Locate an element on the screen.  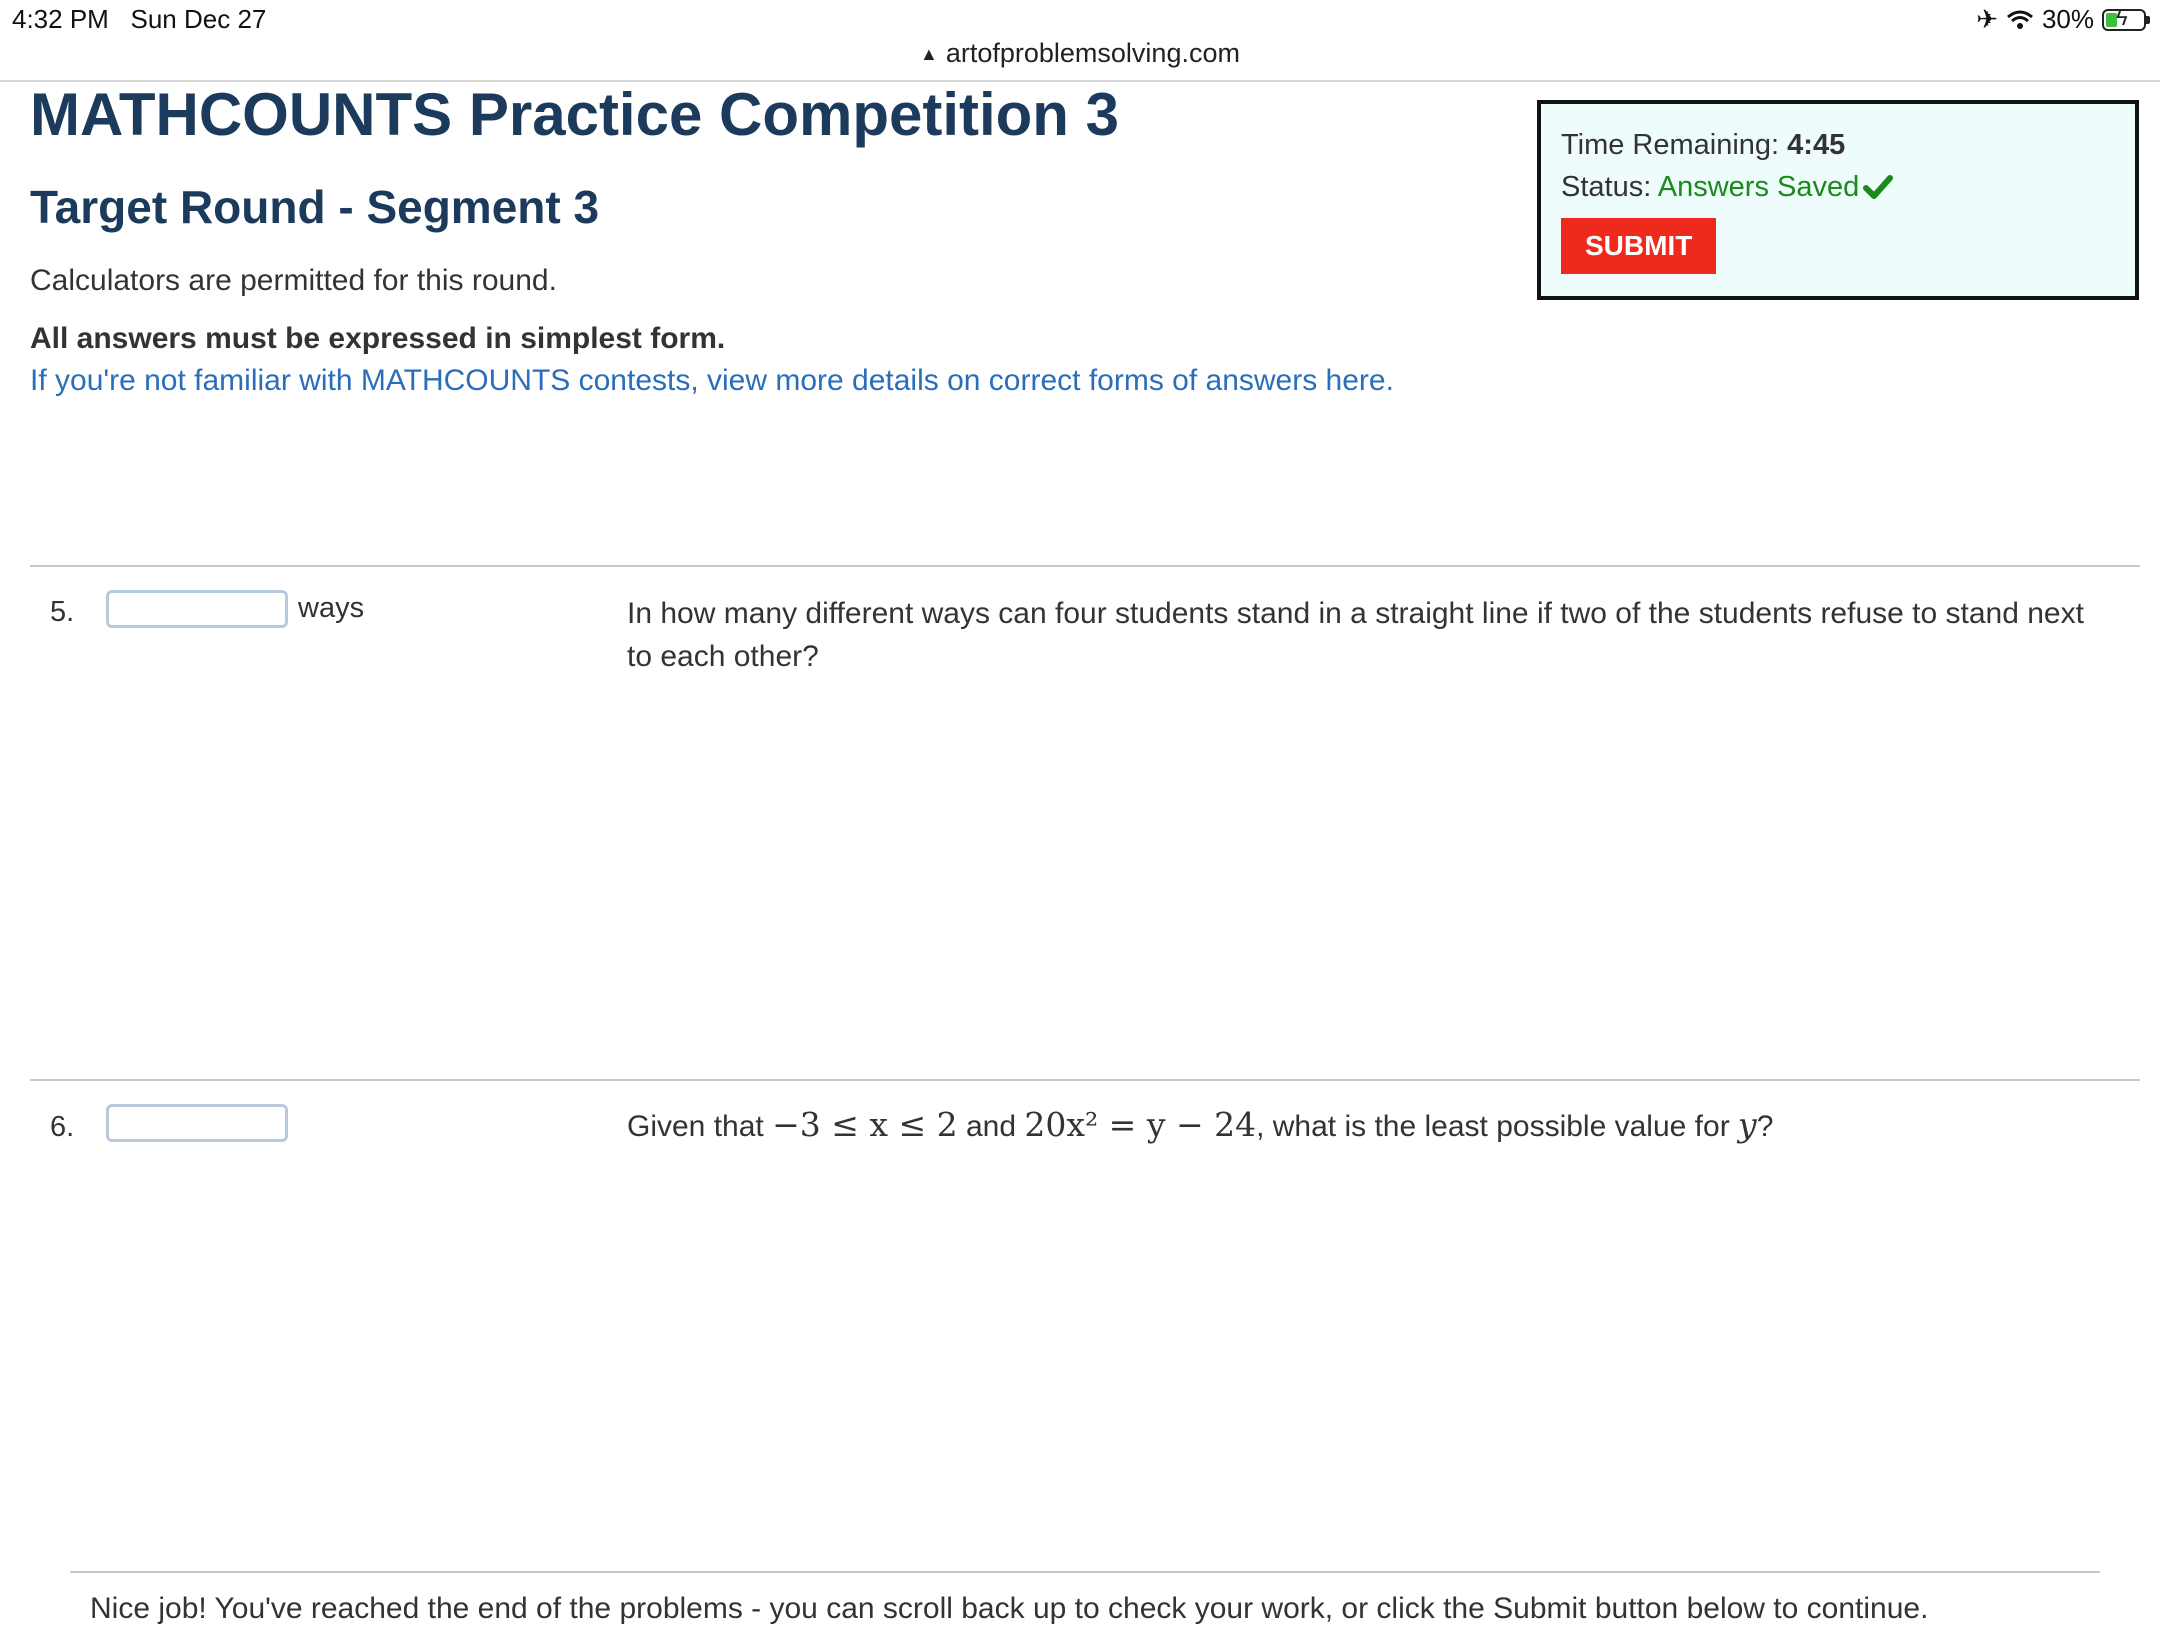
round-title: Target Round - Segment 3 is located at coordinates (315, 207).